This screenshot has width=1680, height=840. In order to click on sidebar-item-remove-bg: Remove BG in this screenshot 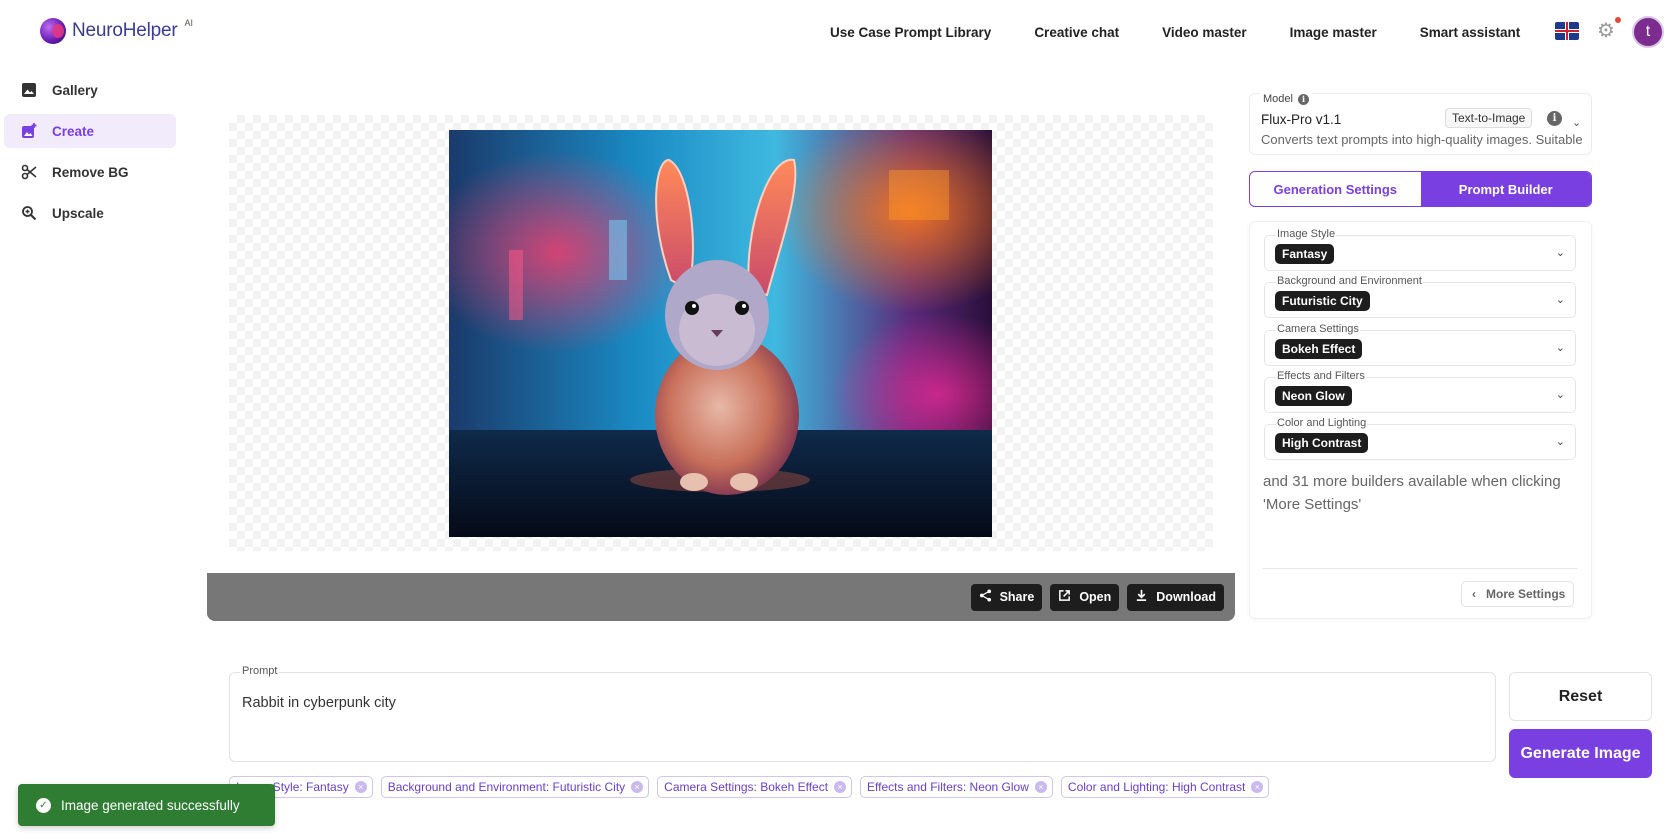, I will do `click(90, 172)`.